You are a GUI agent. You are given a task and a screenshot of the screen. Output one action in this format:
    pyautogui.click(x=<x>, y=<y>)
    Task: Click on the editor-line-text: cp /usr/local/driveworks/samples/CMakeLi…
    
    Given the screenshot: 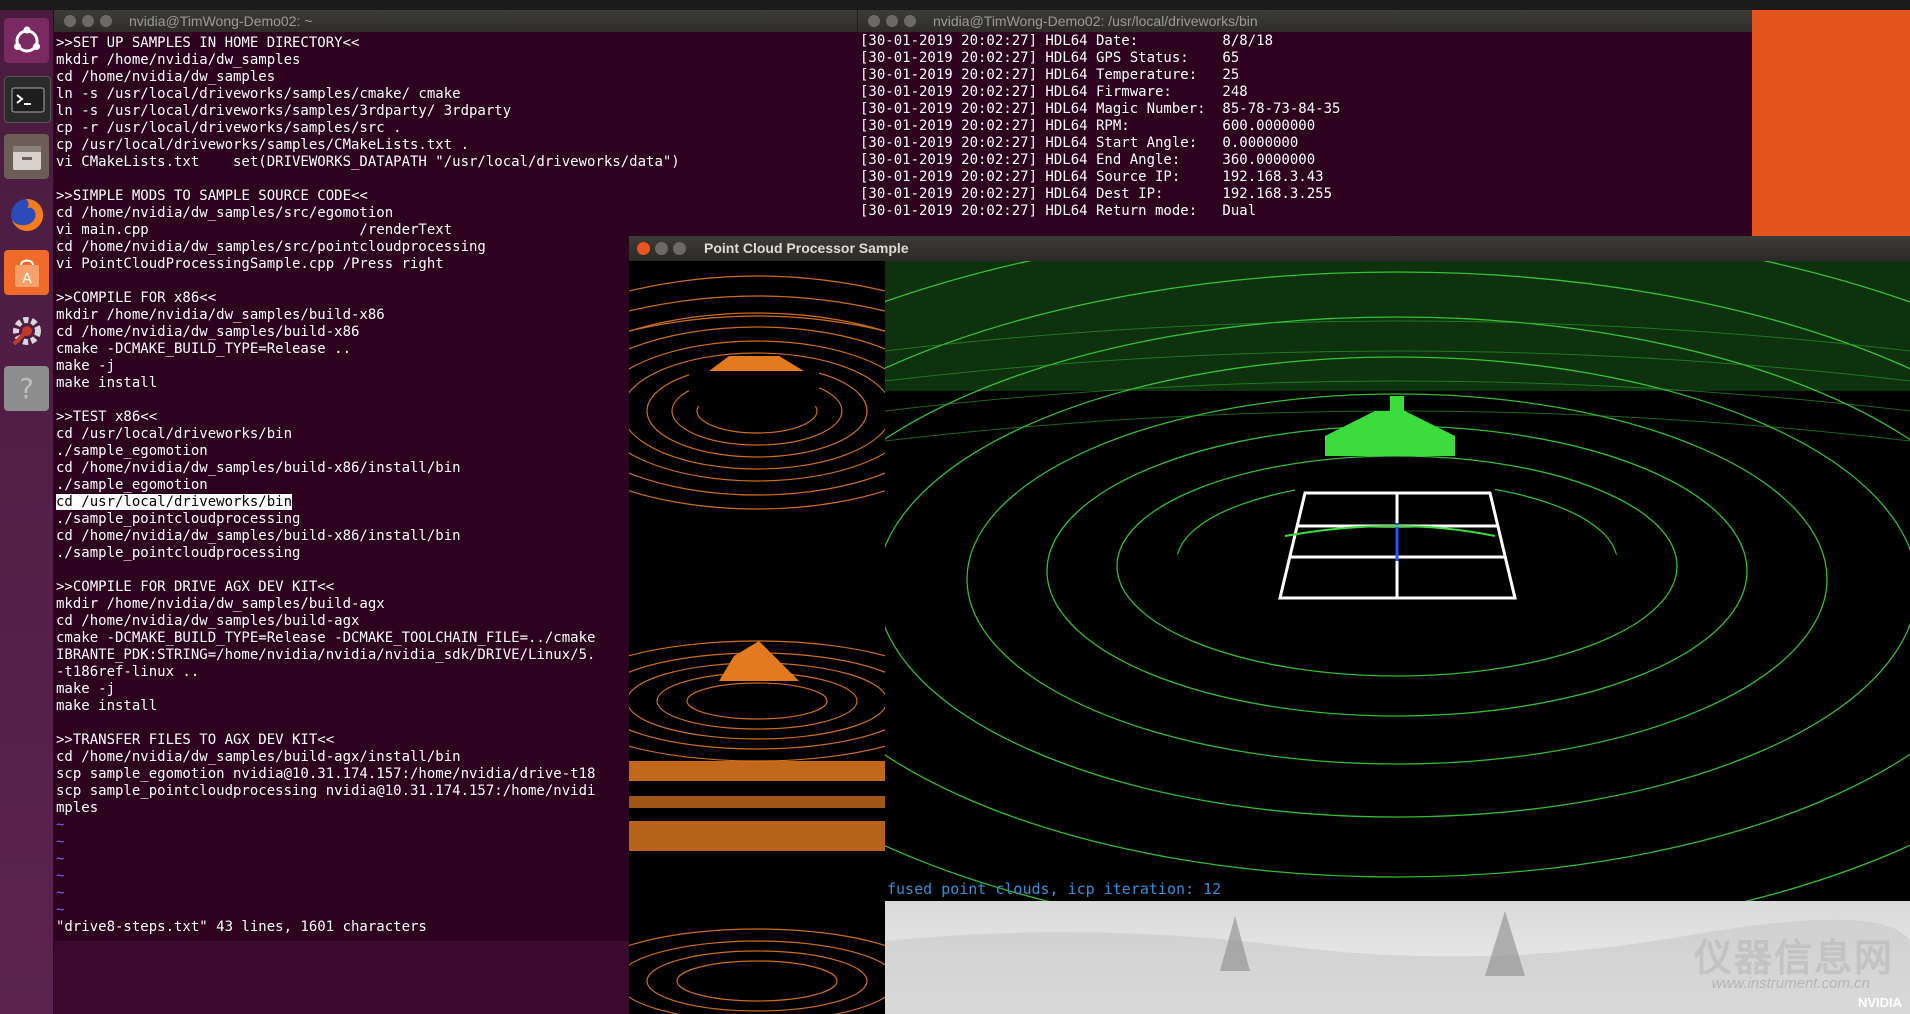 What is the action you would take?
    pyautogui.click(x=263, y=145)
    